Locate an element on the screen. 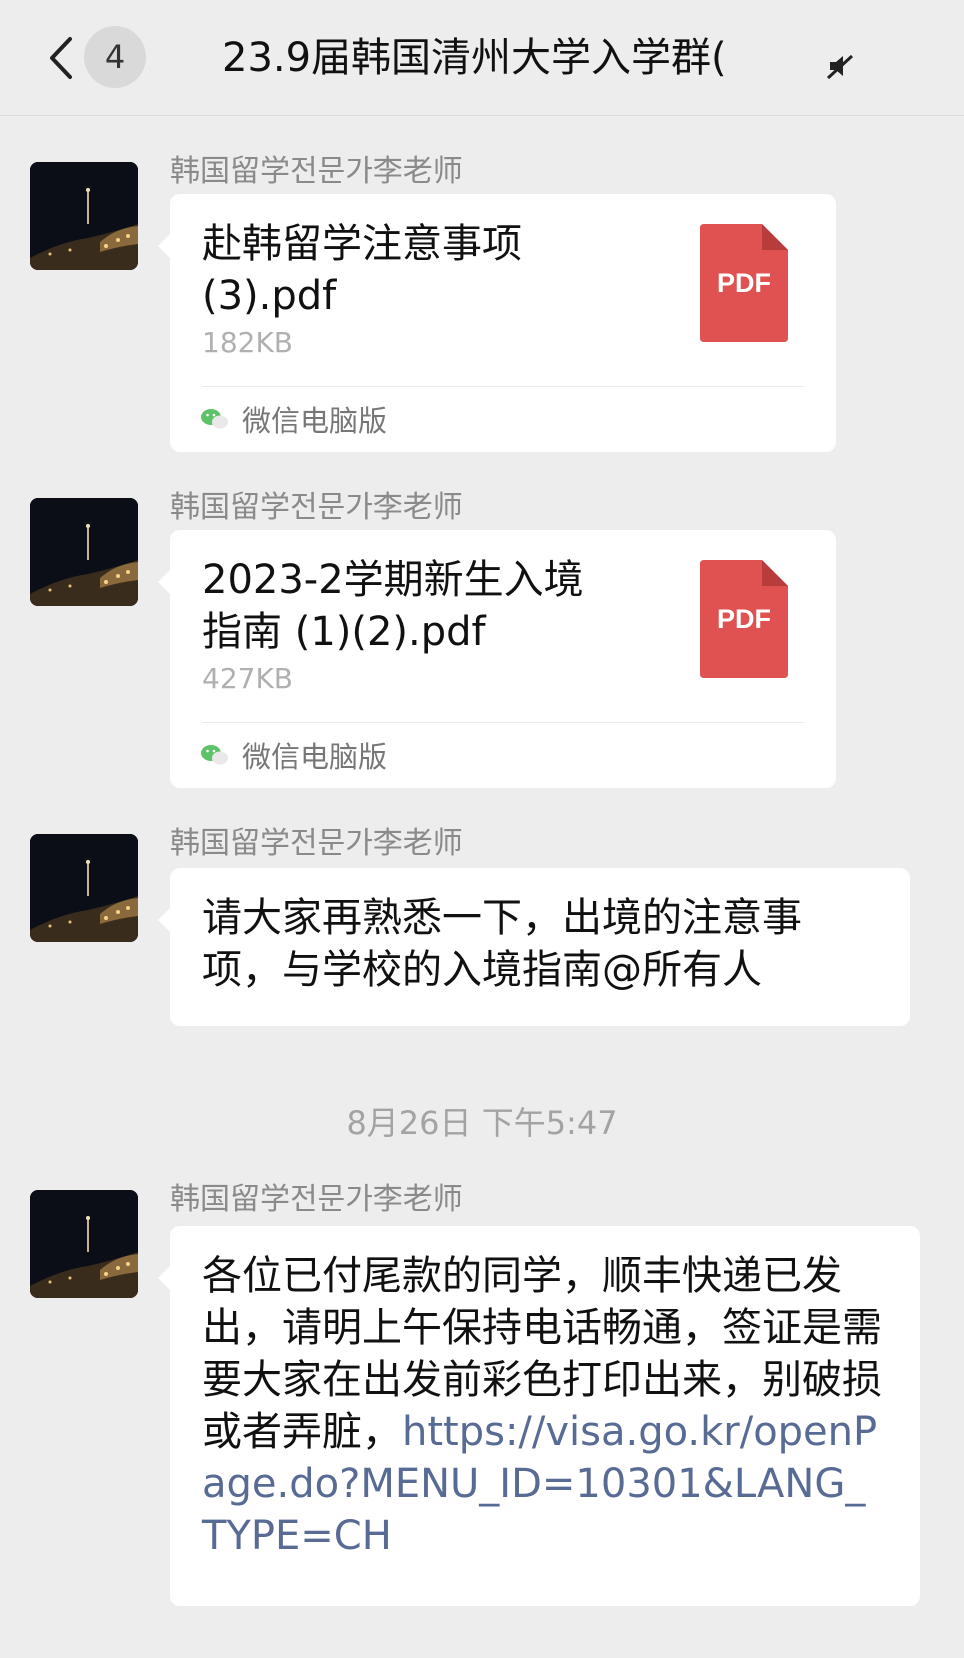  back-button is located at coordinates (60, 58).